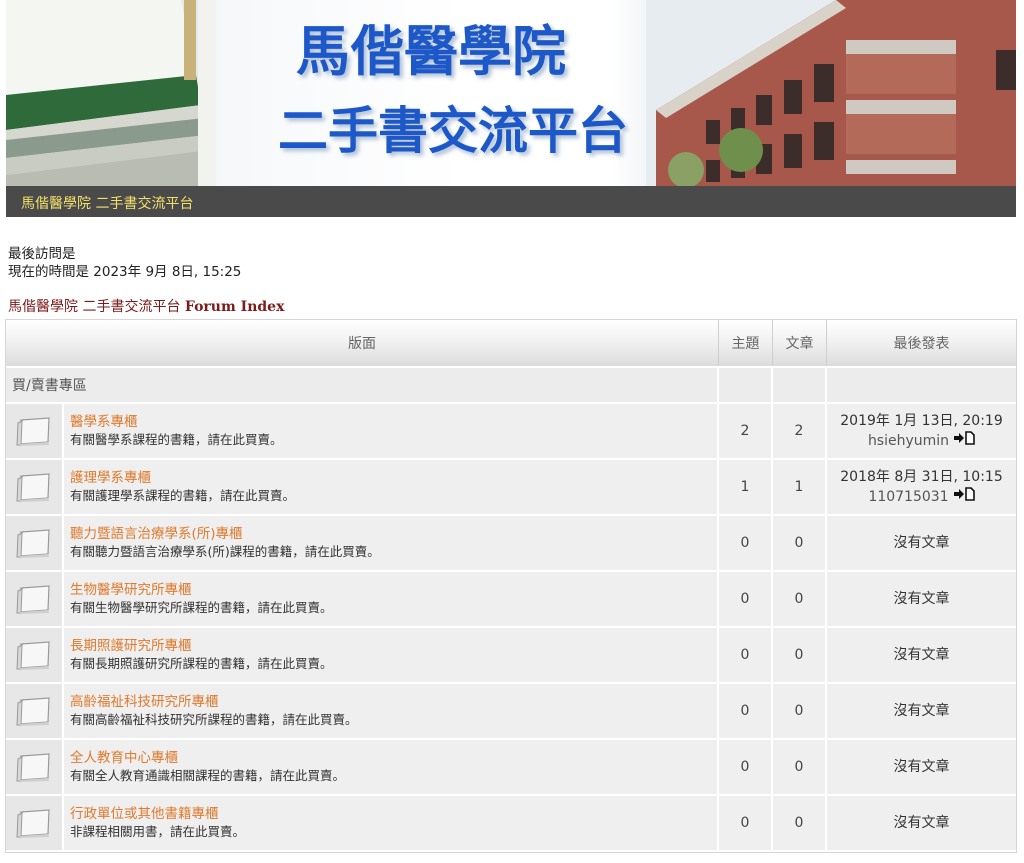 This screenshot has height=863, width=1024. I want to click on last-post-author-line: 110715031, so click(921, 497).